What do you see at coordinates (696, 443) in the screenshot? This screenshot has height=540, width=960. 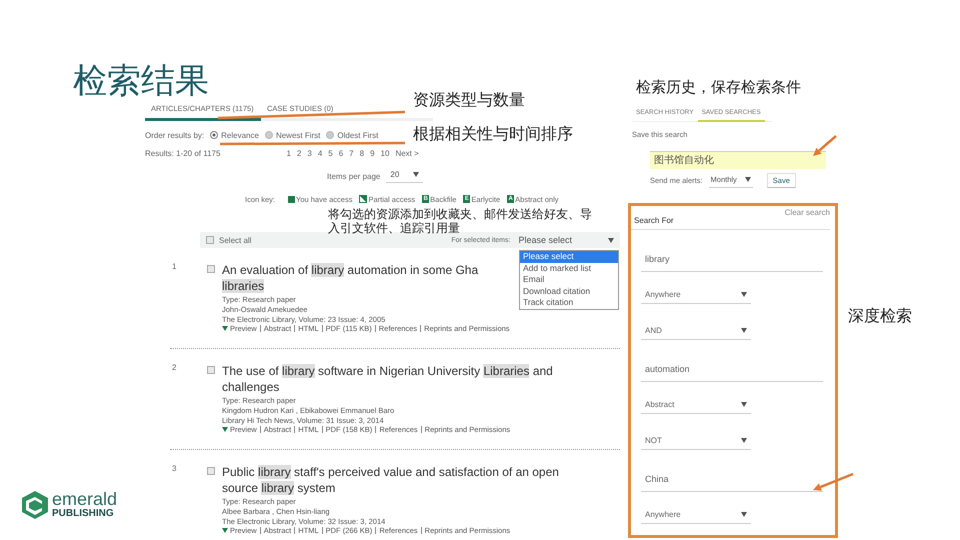 I see `field-select: NOT` at bounding box center [696, 443].